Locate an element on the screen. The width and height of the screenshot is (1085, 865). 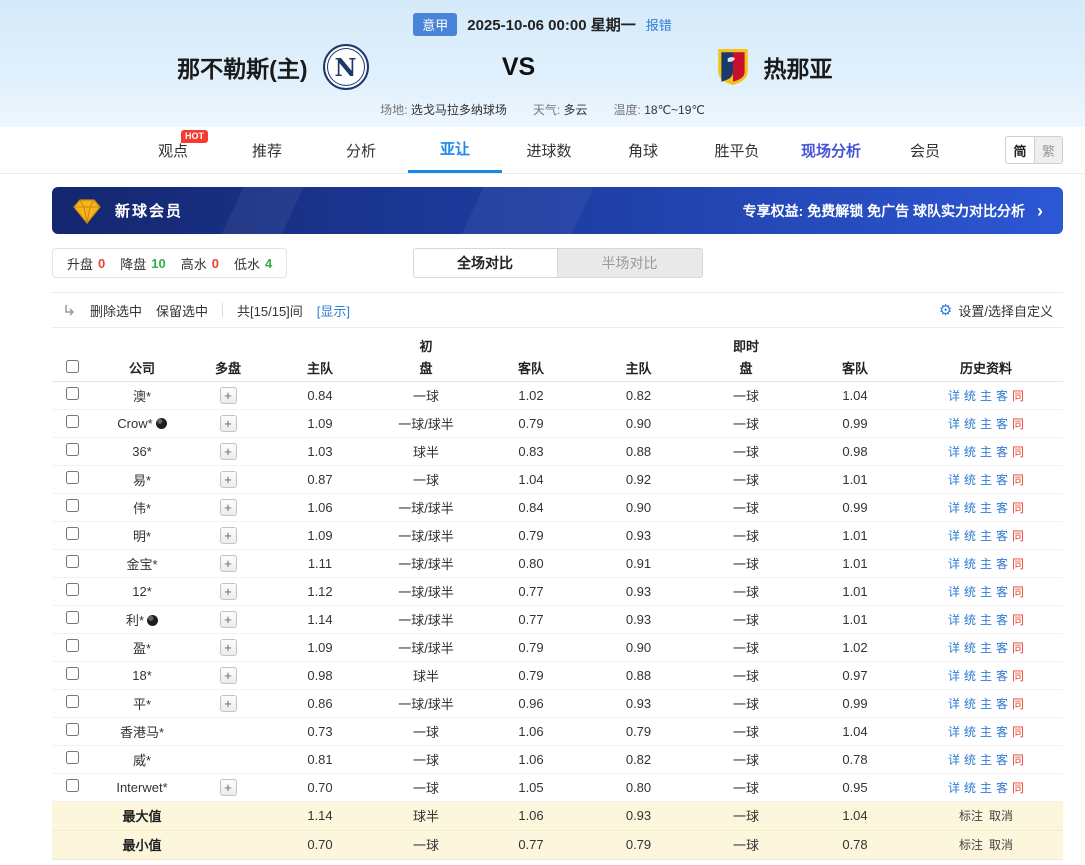
tab-member: 会员 is located at coordinates (925, 150).